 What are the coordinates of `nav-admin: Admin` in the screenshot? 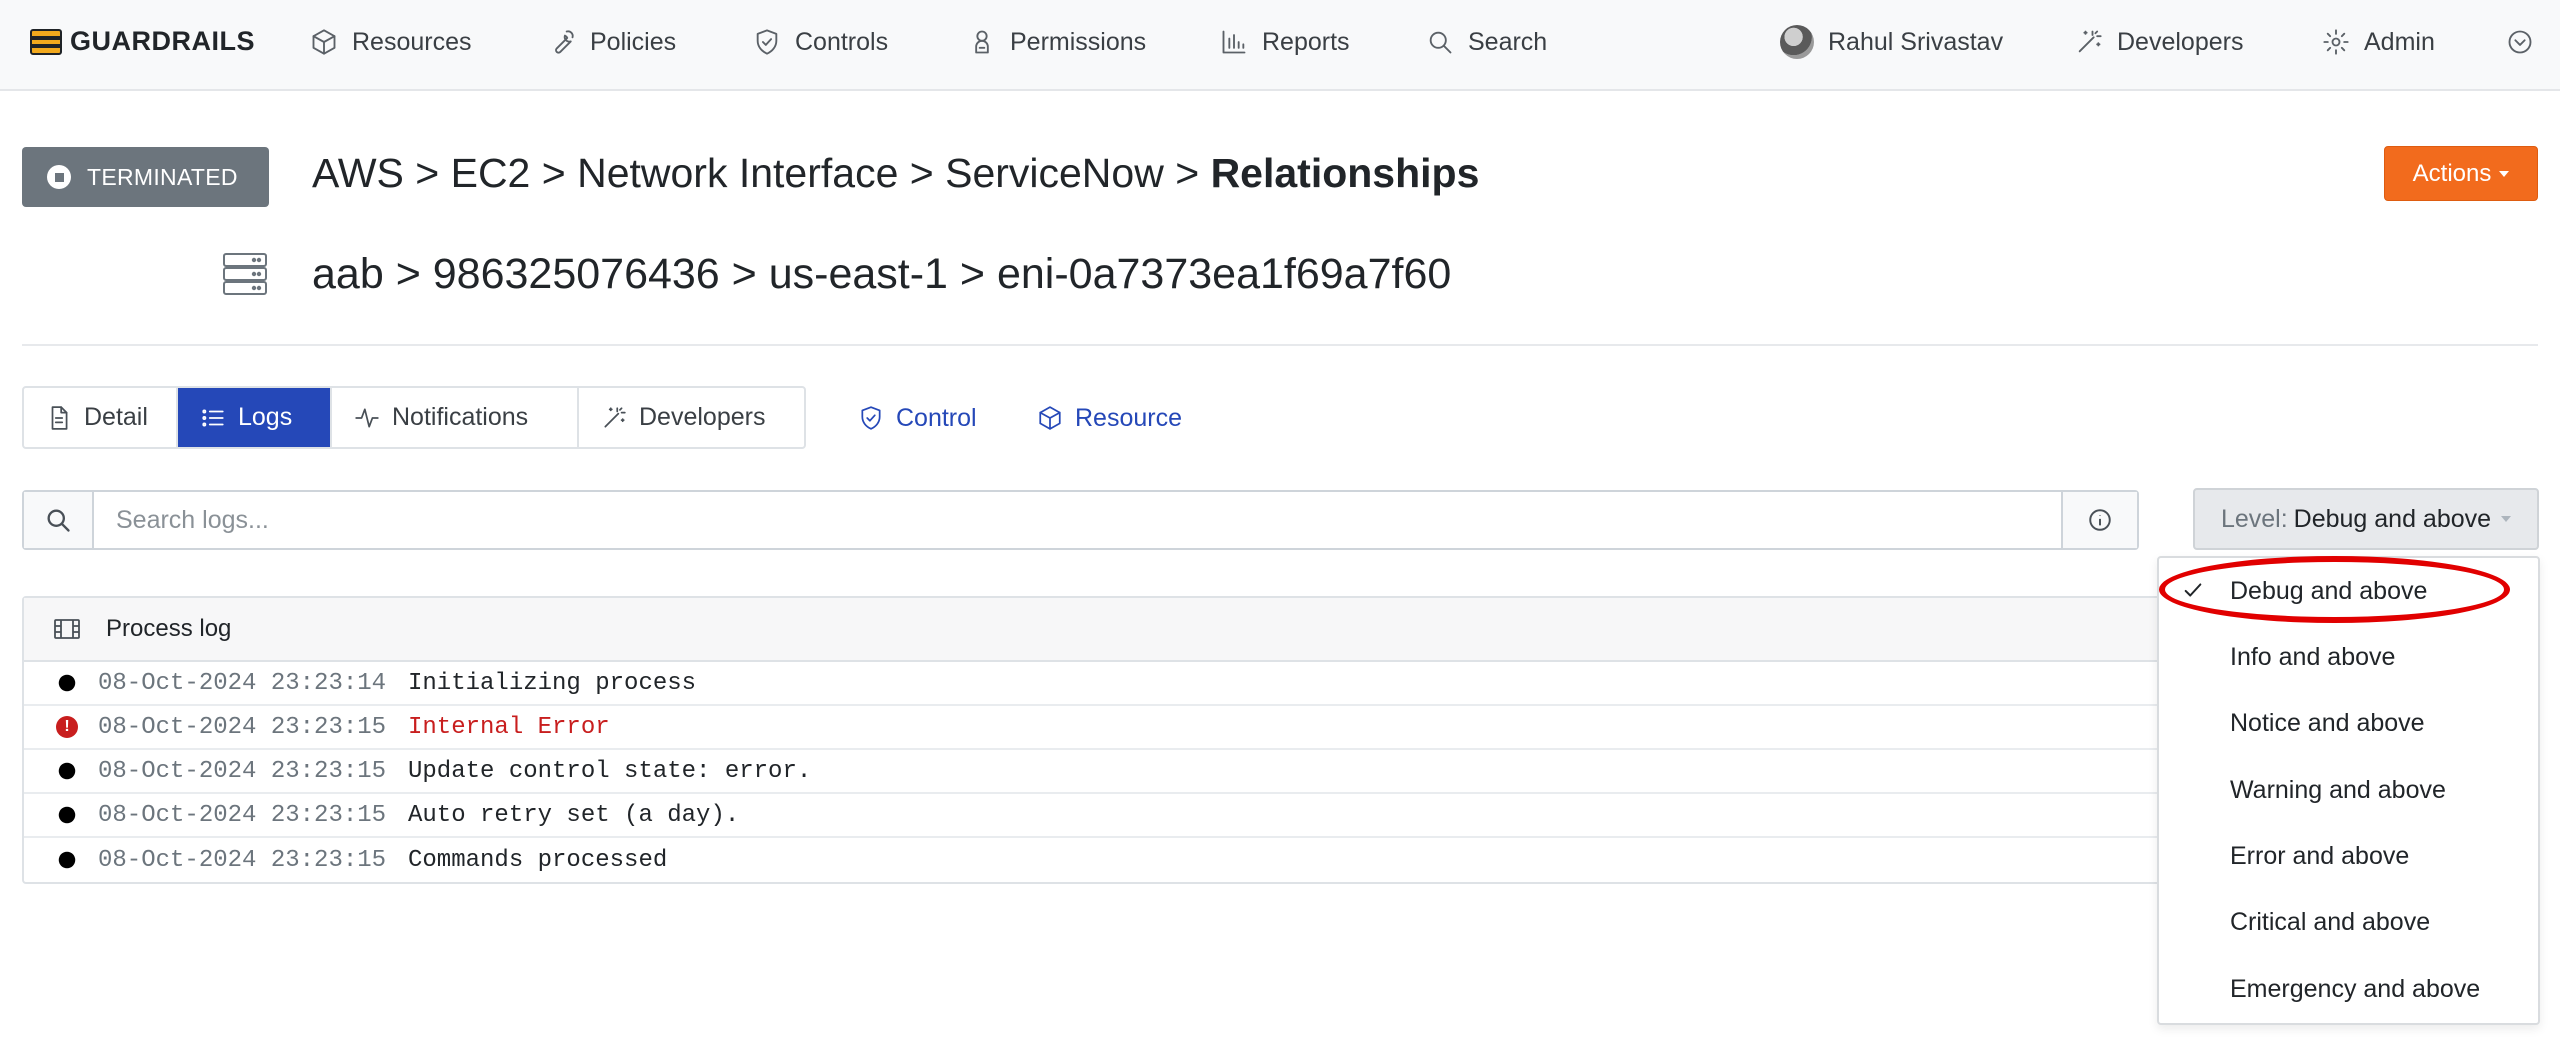 It's located at (2378, 42).